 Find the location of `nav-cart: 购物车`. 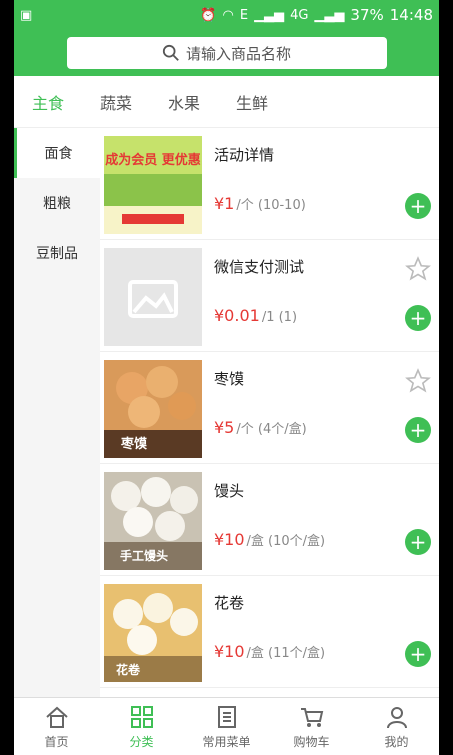

nav-cart: 购物车 is located at coordinates (311, 726).